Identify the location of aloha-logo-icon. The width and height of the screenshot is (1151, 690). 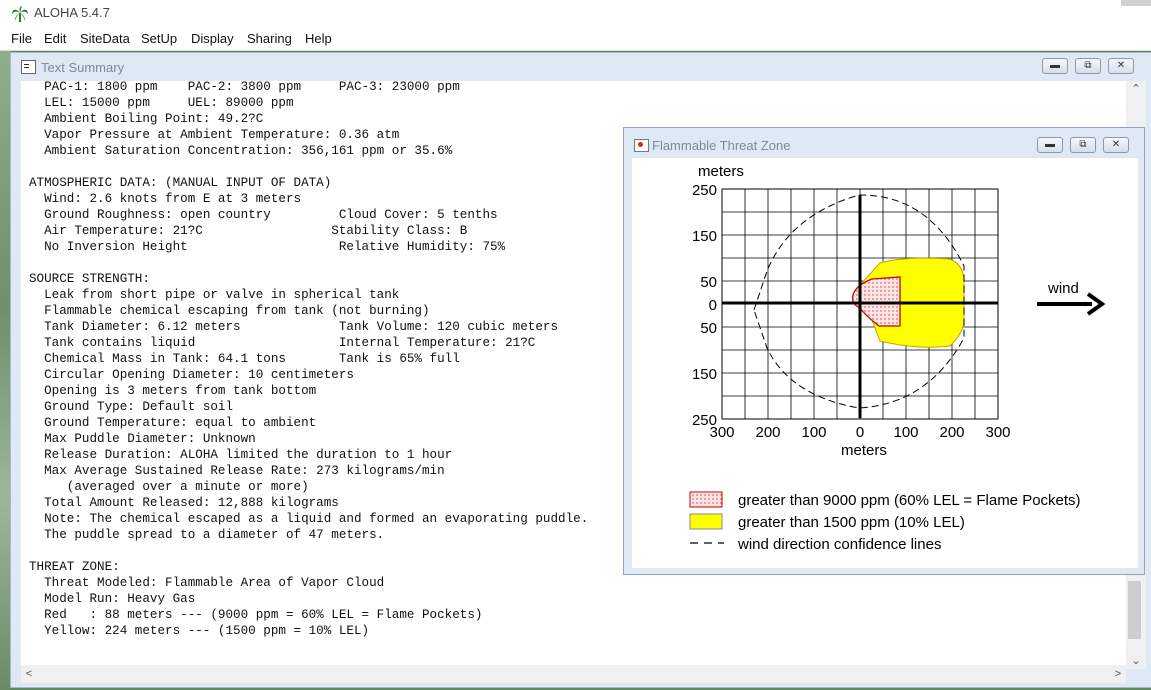
(20, 14).